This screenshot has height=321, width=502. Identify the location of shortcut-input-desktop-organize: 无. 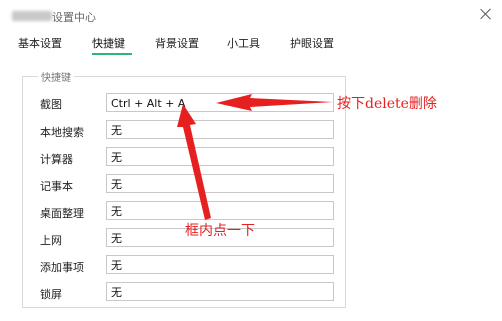
(220, 210).